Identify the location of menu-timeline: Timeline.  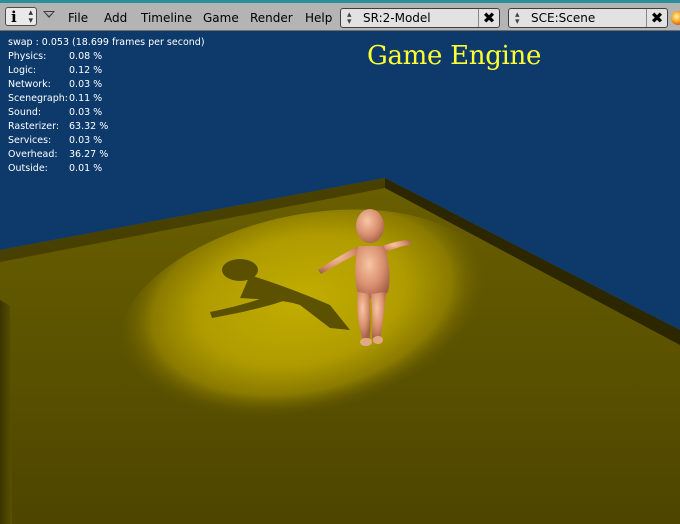
(166, 18).